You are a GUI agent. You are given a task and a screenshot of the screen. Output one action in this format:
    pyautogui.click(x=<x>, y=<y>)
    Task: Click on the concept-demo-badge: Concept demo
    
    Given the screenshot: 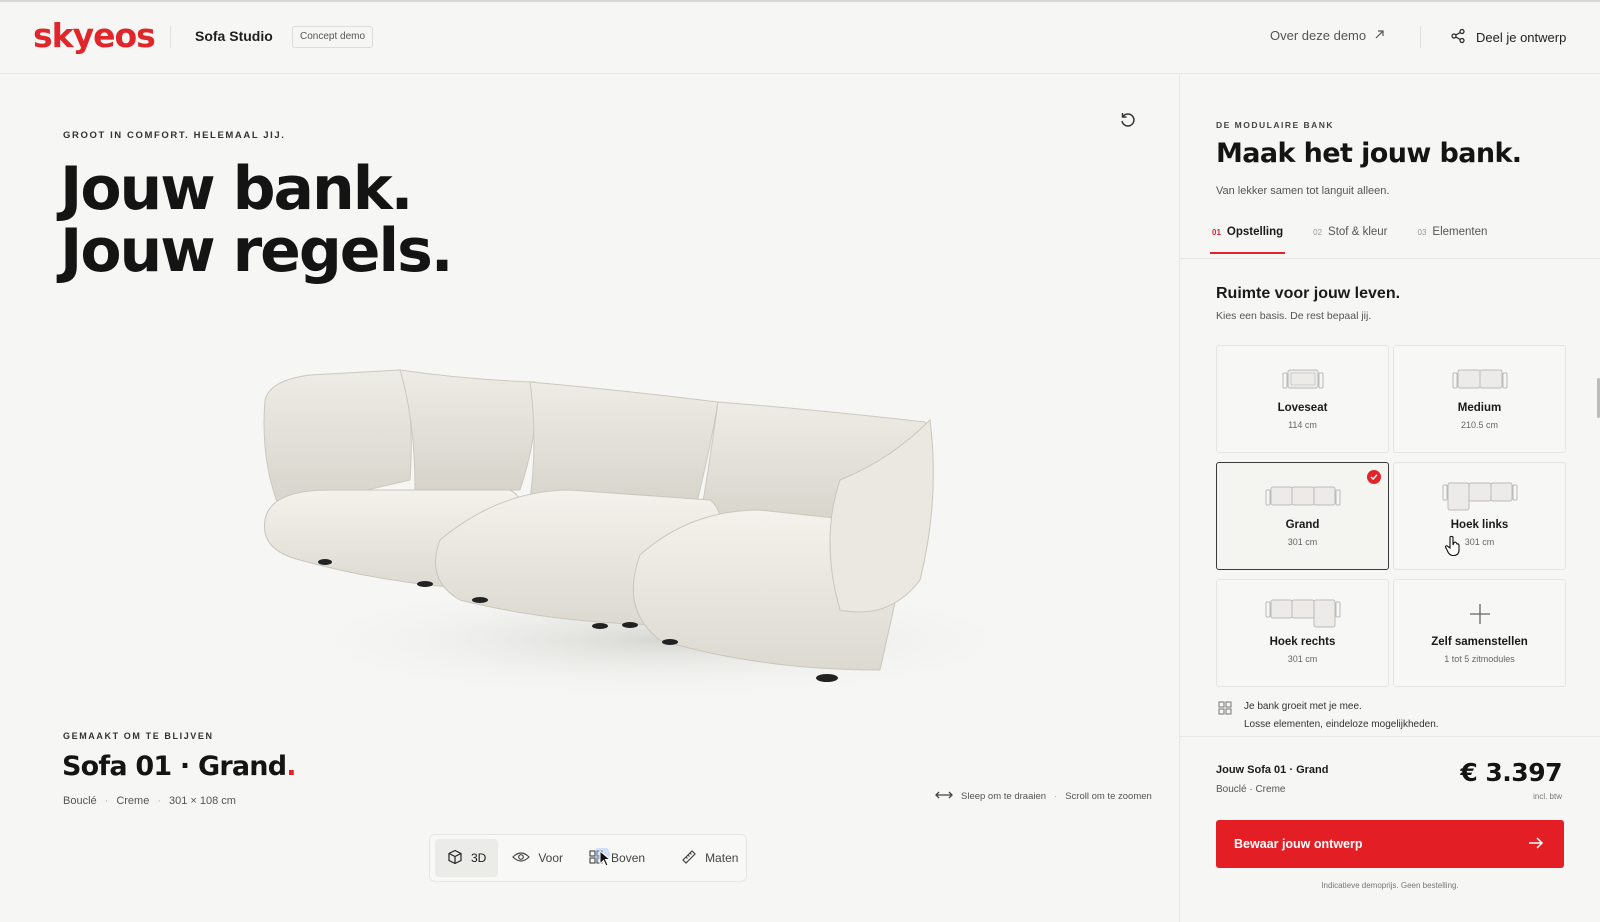 What is the action you would take?
    pyautogui.click(x=333, y=37)
    